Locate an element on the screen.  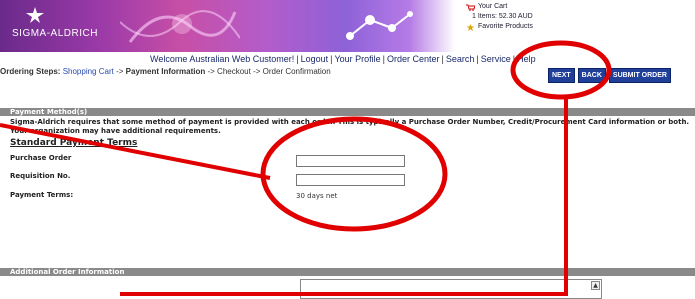
back-button: BACK is located at coordinates (591, 75).